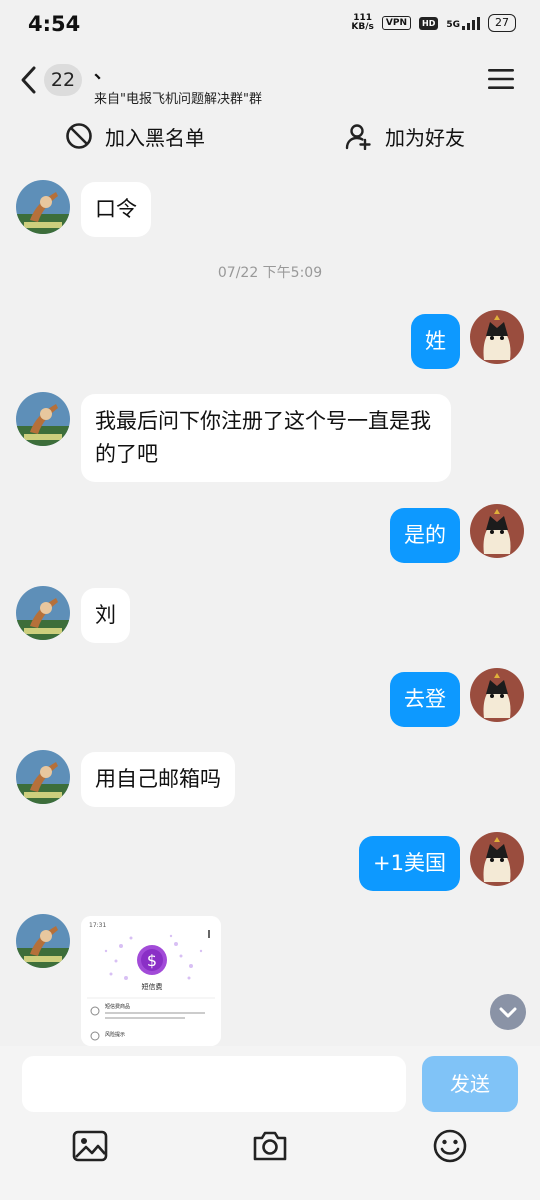 This screenshot has height=1200, width=540. Describe the element at coordinates (30, 80) in the screenshot. I see `back-icon` at that location.